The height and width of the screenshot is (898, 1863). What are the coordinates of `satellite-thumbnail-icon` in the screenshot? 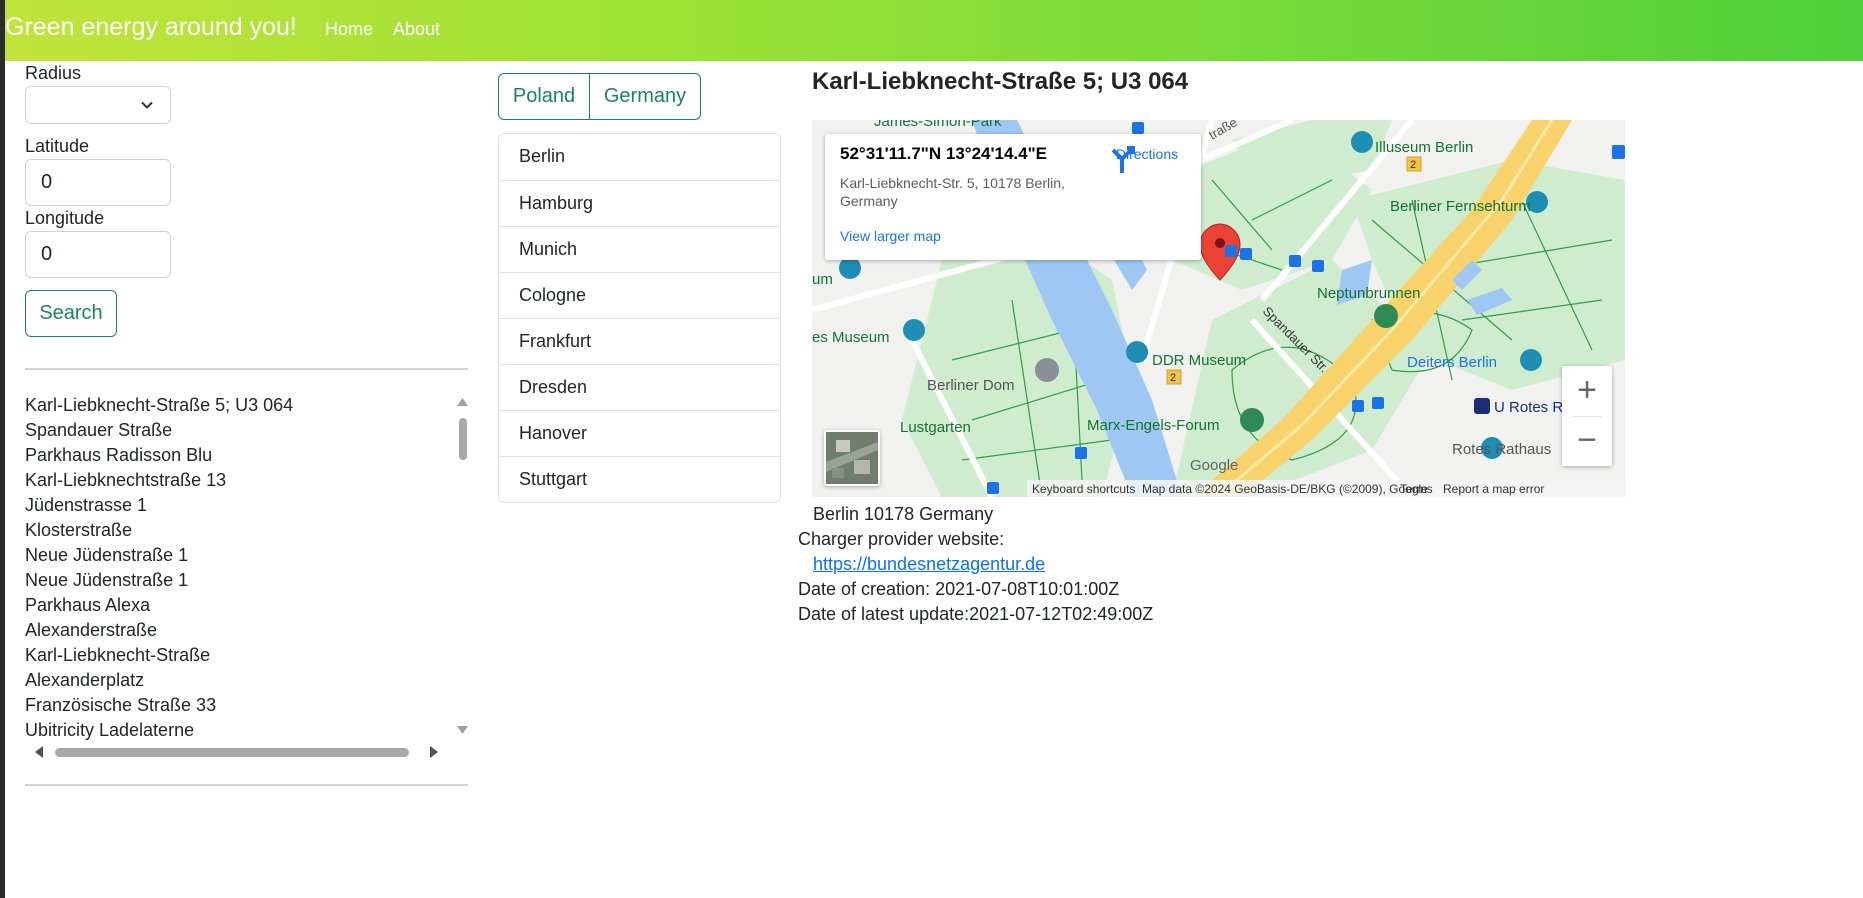 It's located at (852, 458).